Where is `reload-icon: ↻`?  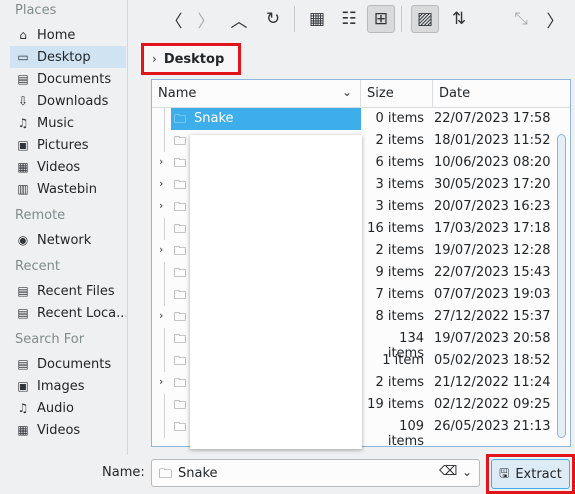 reload-icon: ↻ is located at coordinates (273, 19).